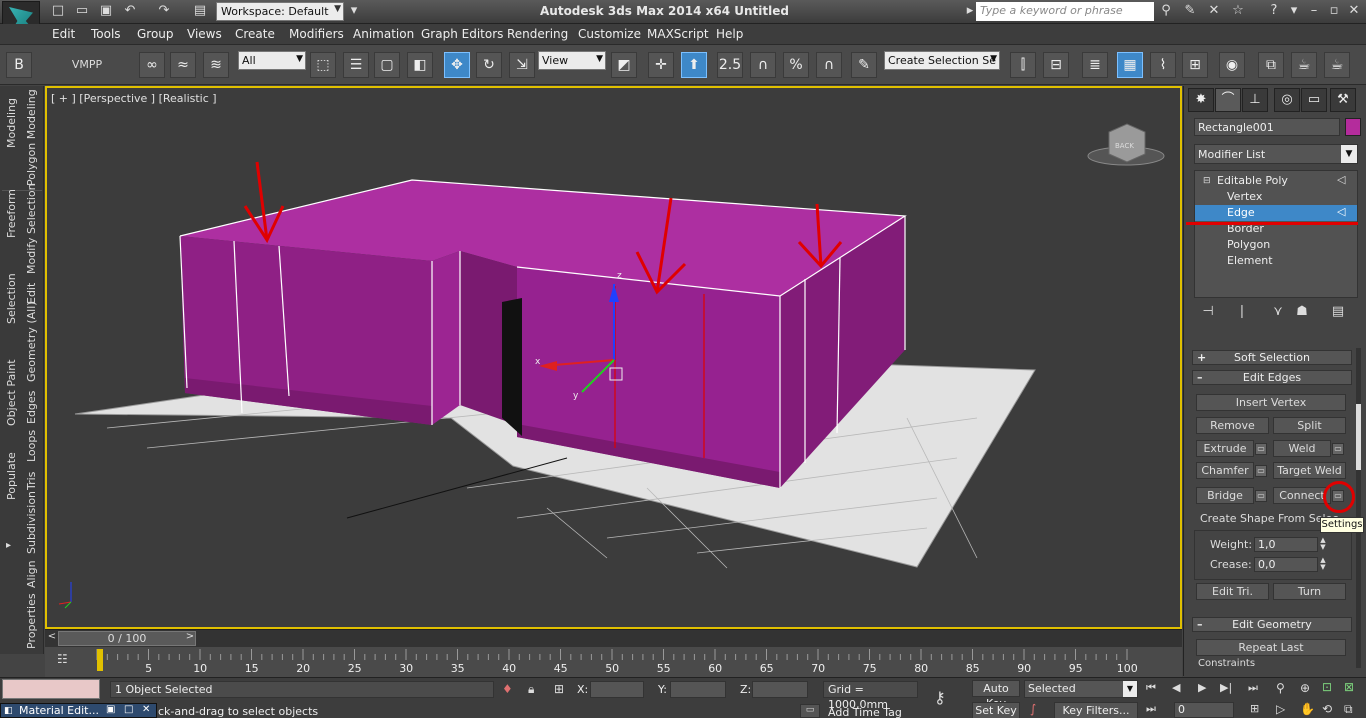  What do you see at coordinates (1309, 470) in the screenshot?
I see `target-weld-button: Target Weld` at bounding box center [1309, 470].